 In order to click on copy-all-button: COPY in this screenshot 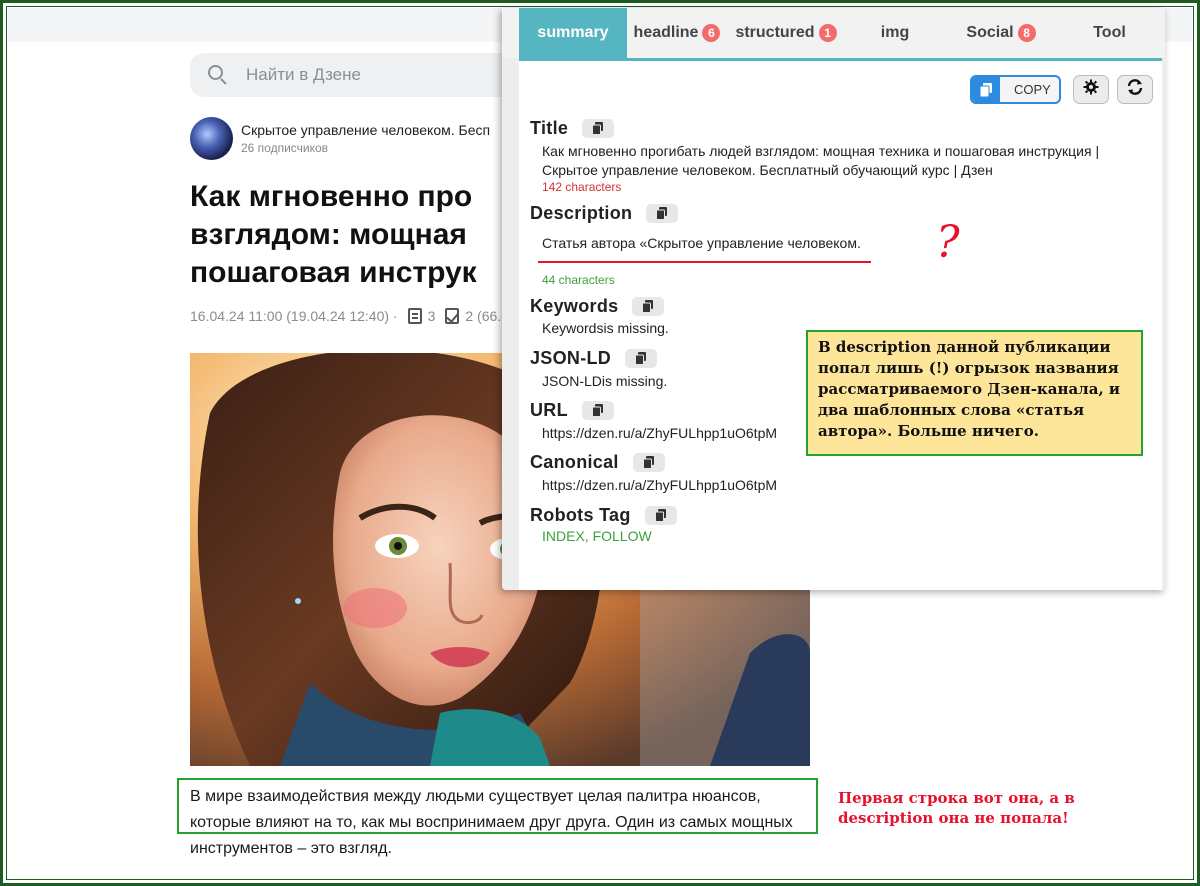, I will do `click(1015, 89)`.